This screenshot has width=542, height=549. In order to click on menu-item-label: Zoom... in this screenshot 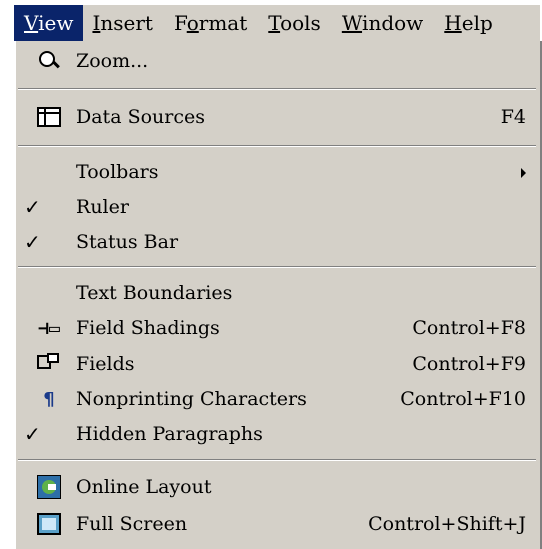, I will do `click(112, 61)`.